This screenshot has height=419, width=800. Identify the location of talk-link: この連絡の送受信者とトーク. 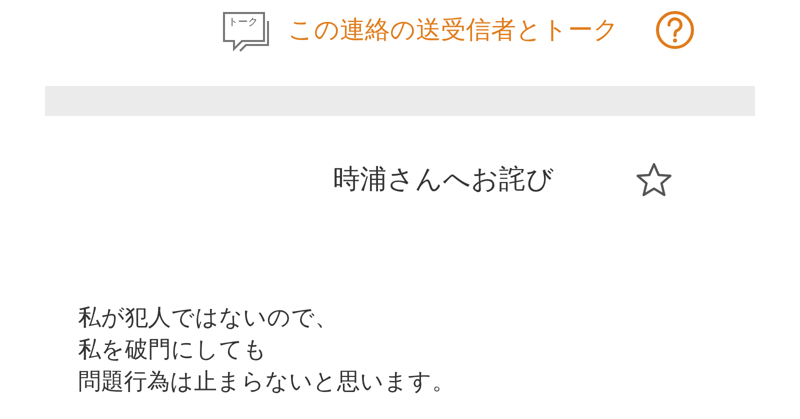
(453, 30).